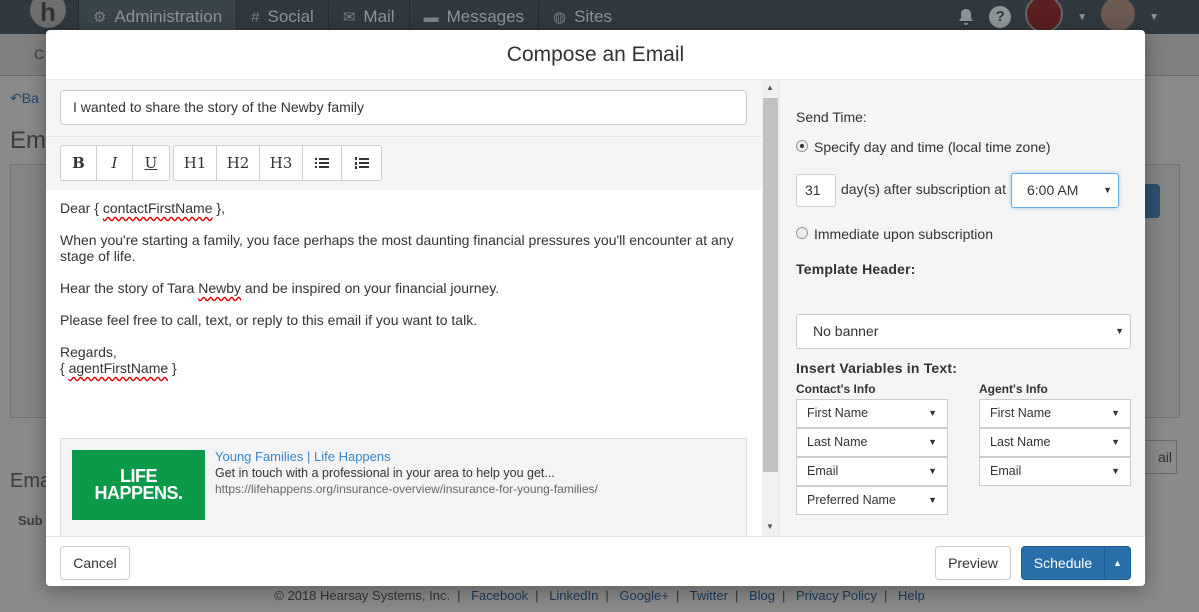  What do you see at coordinates (1118, 15) in the screenshot?
I see `user-avatar` at bounding box center [1118, 15].